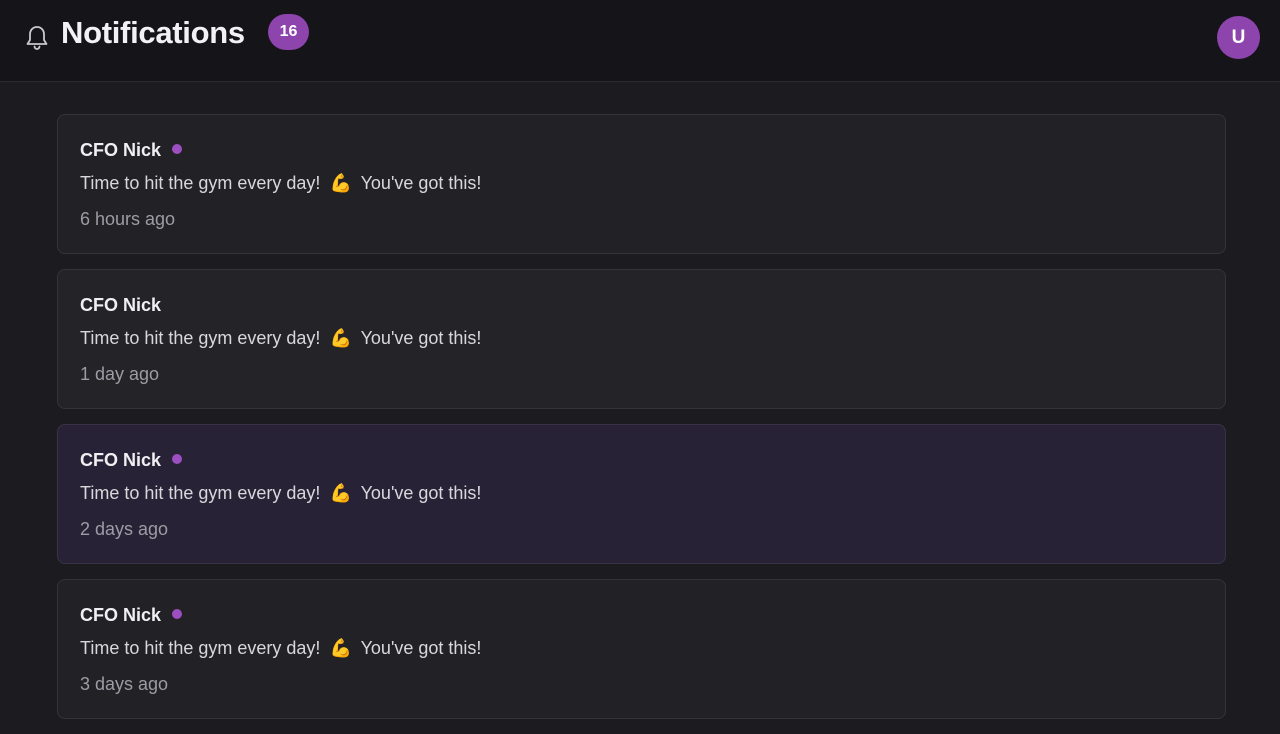 The height and width of the screenshot is (734, 1280). I want to click on notification-timestamp: 3 days ago, so click(124, 684).